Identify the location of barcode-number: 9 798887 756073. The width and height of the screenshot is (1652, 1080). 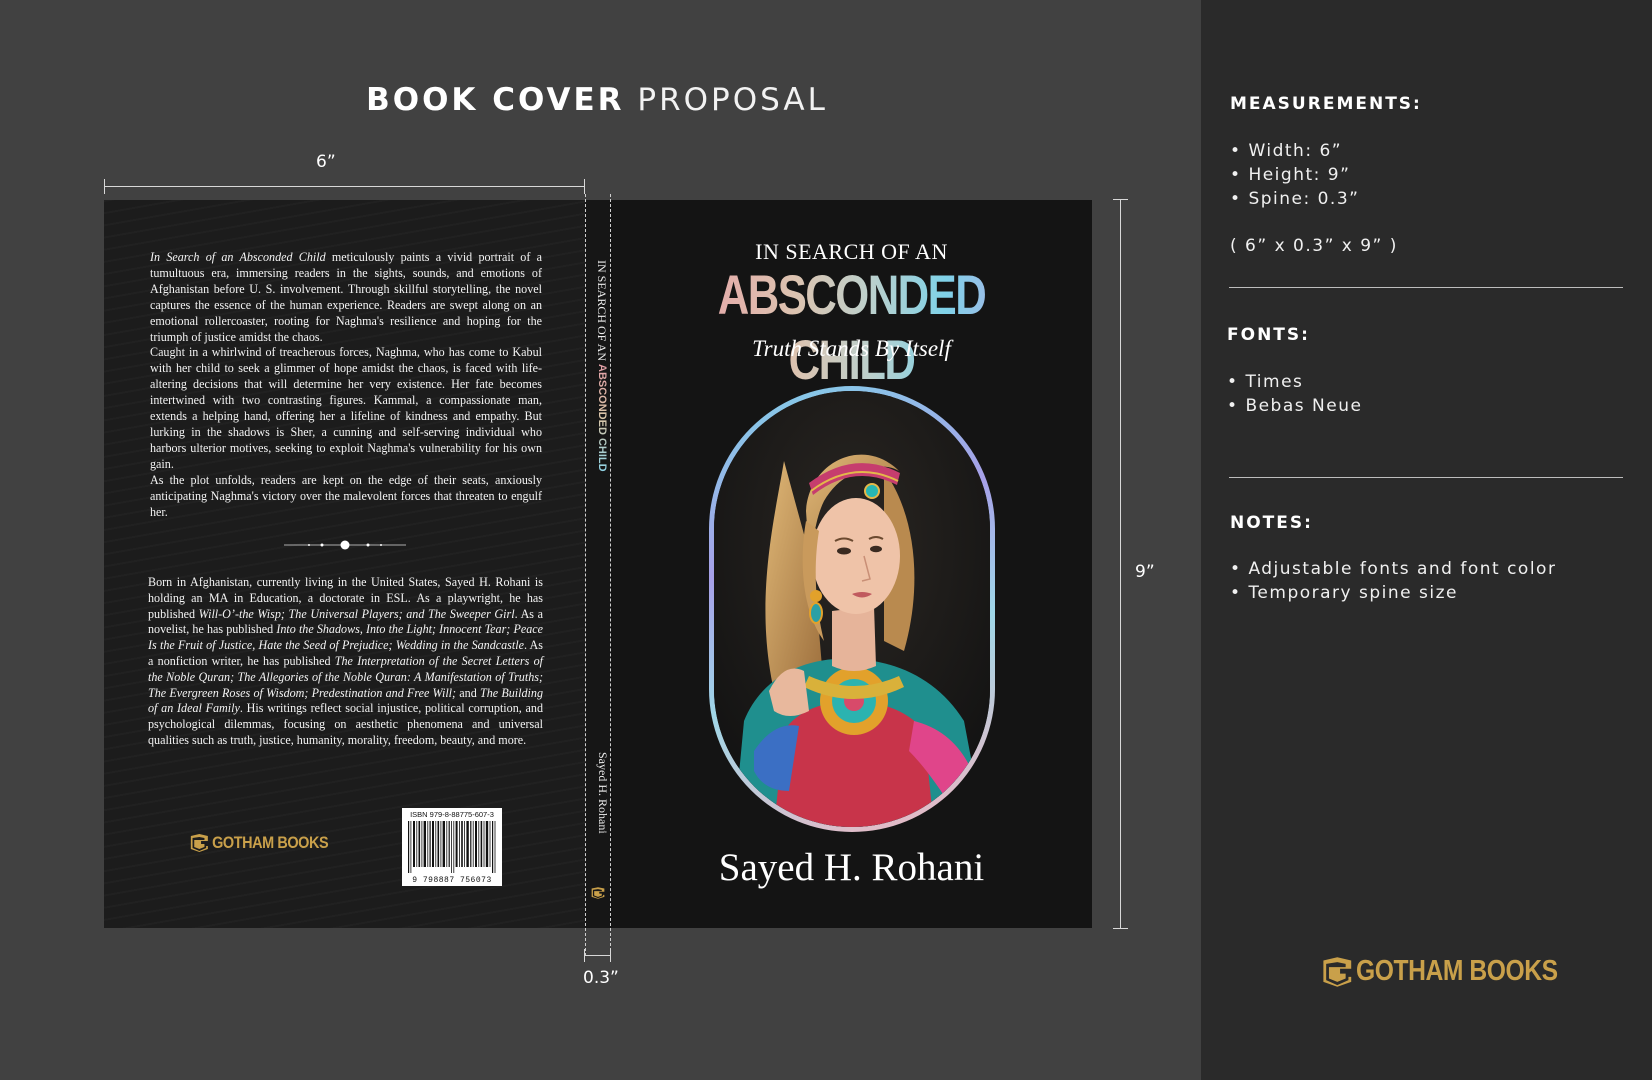
(452, 880).